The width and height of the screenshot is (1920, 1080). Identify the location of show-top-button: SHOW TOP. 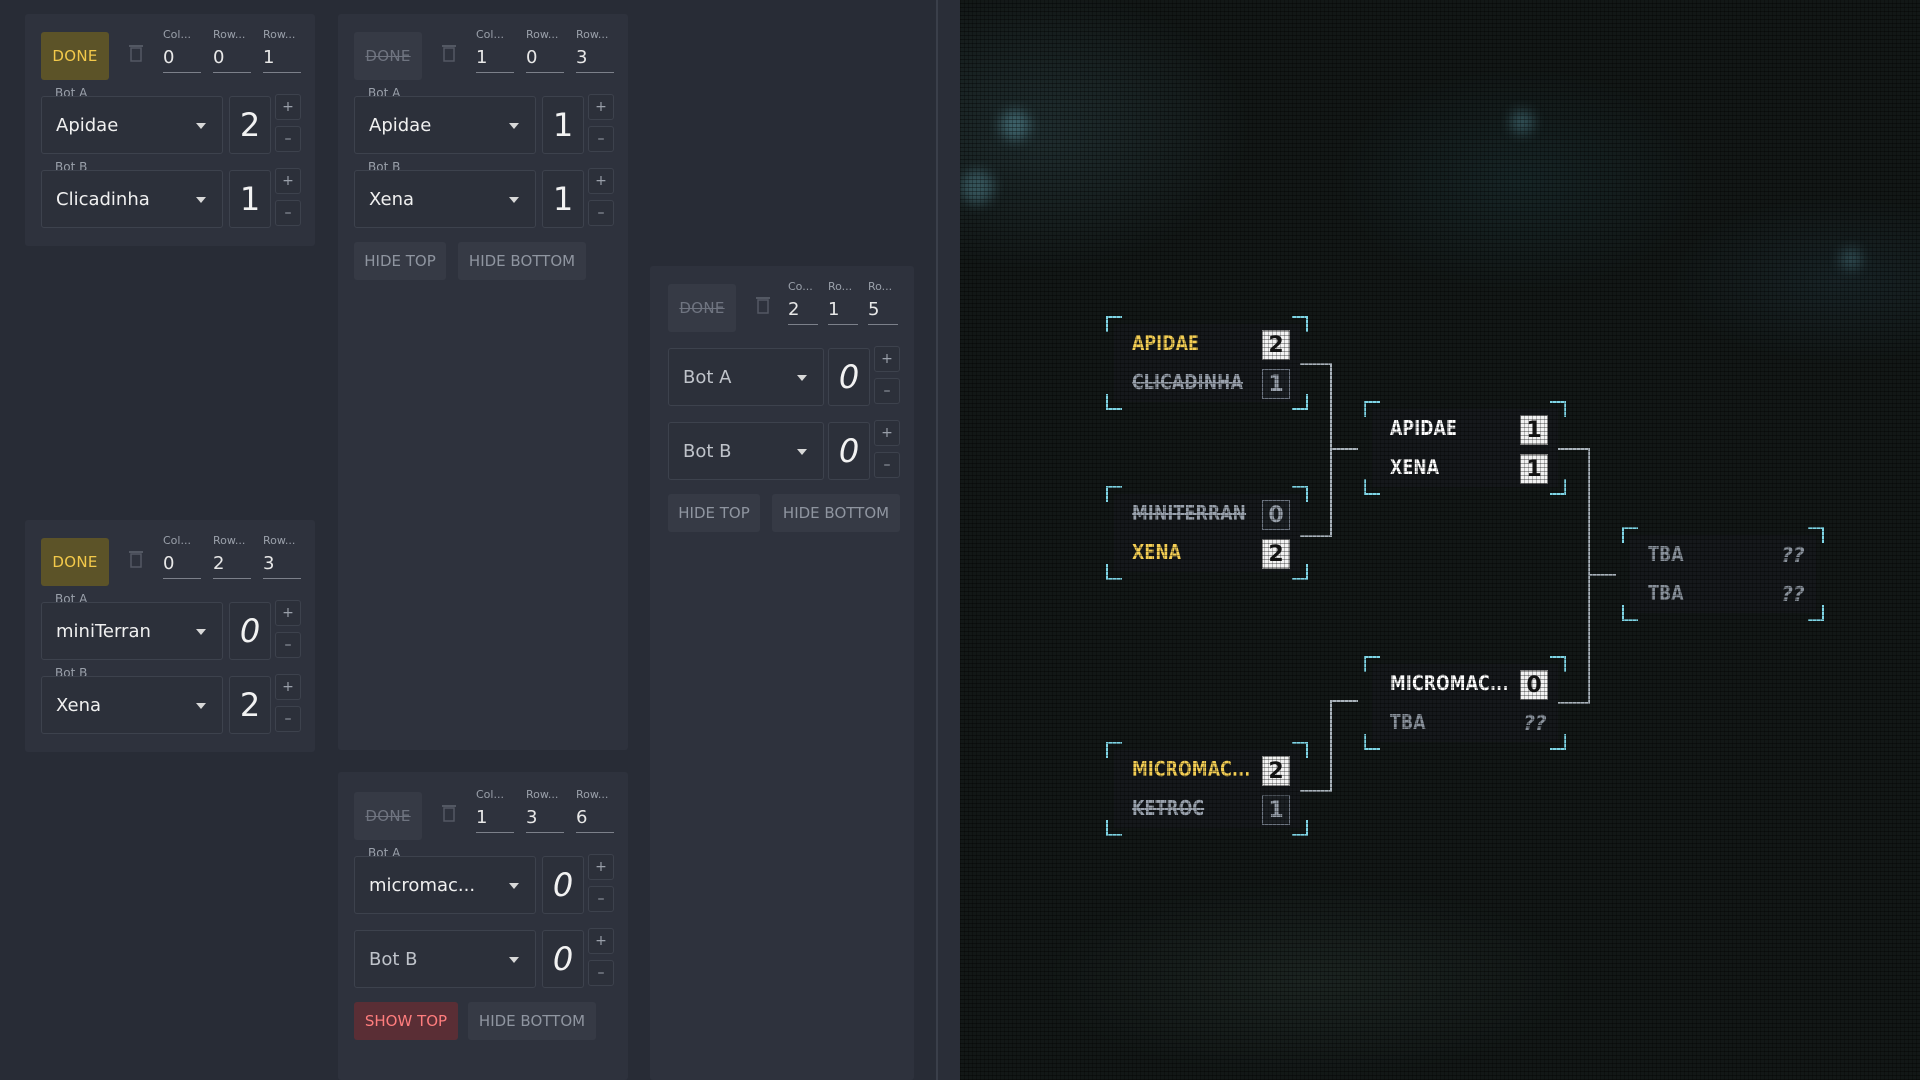
(406, 1021).